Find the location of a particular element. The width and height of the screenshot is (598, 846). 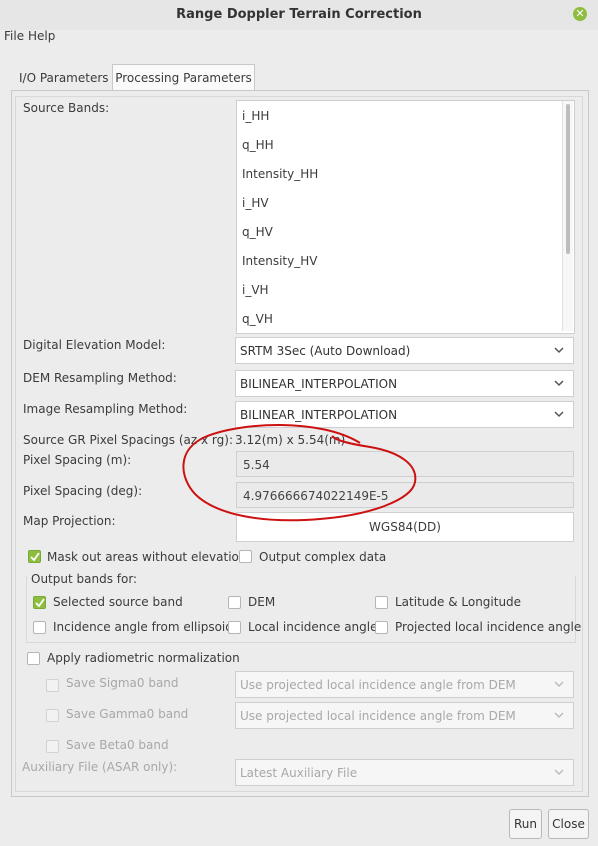

red-annotation-circle is located at coordinates (299, 473).